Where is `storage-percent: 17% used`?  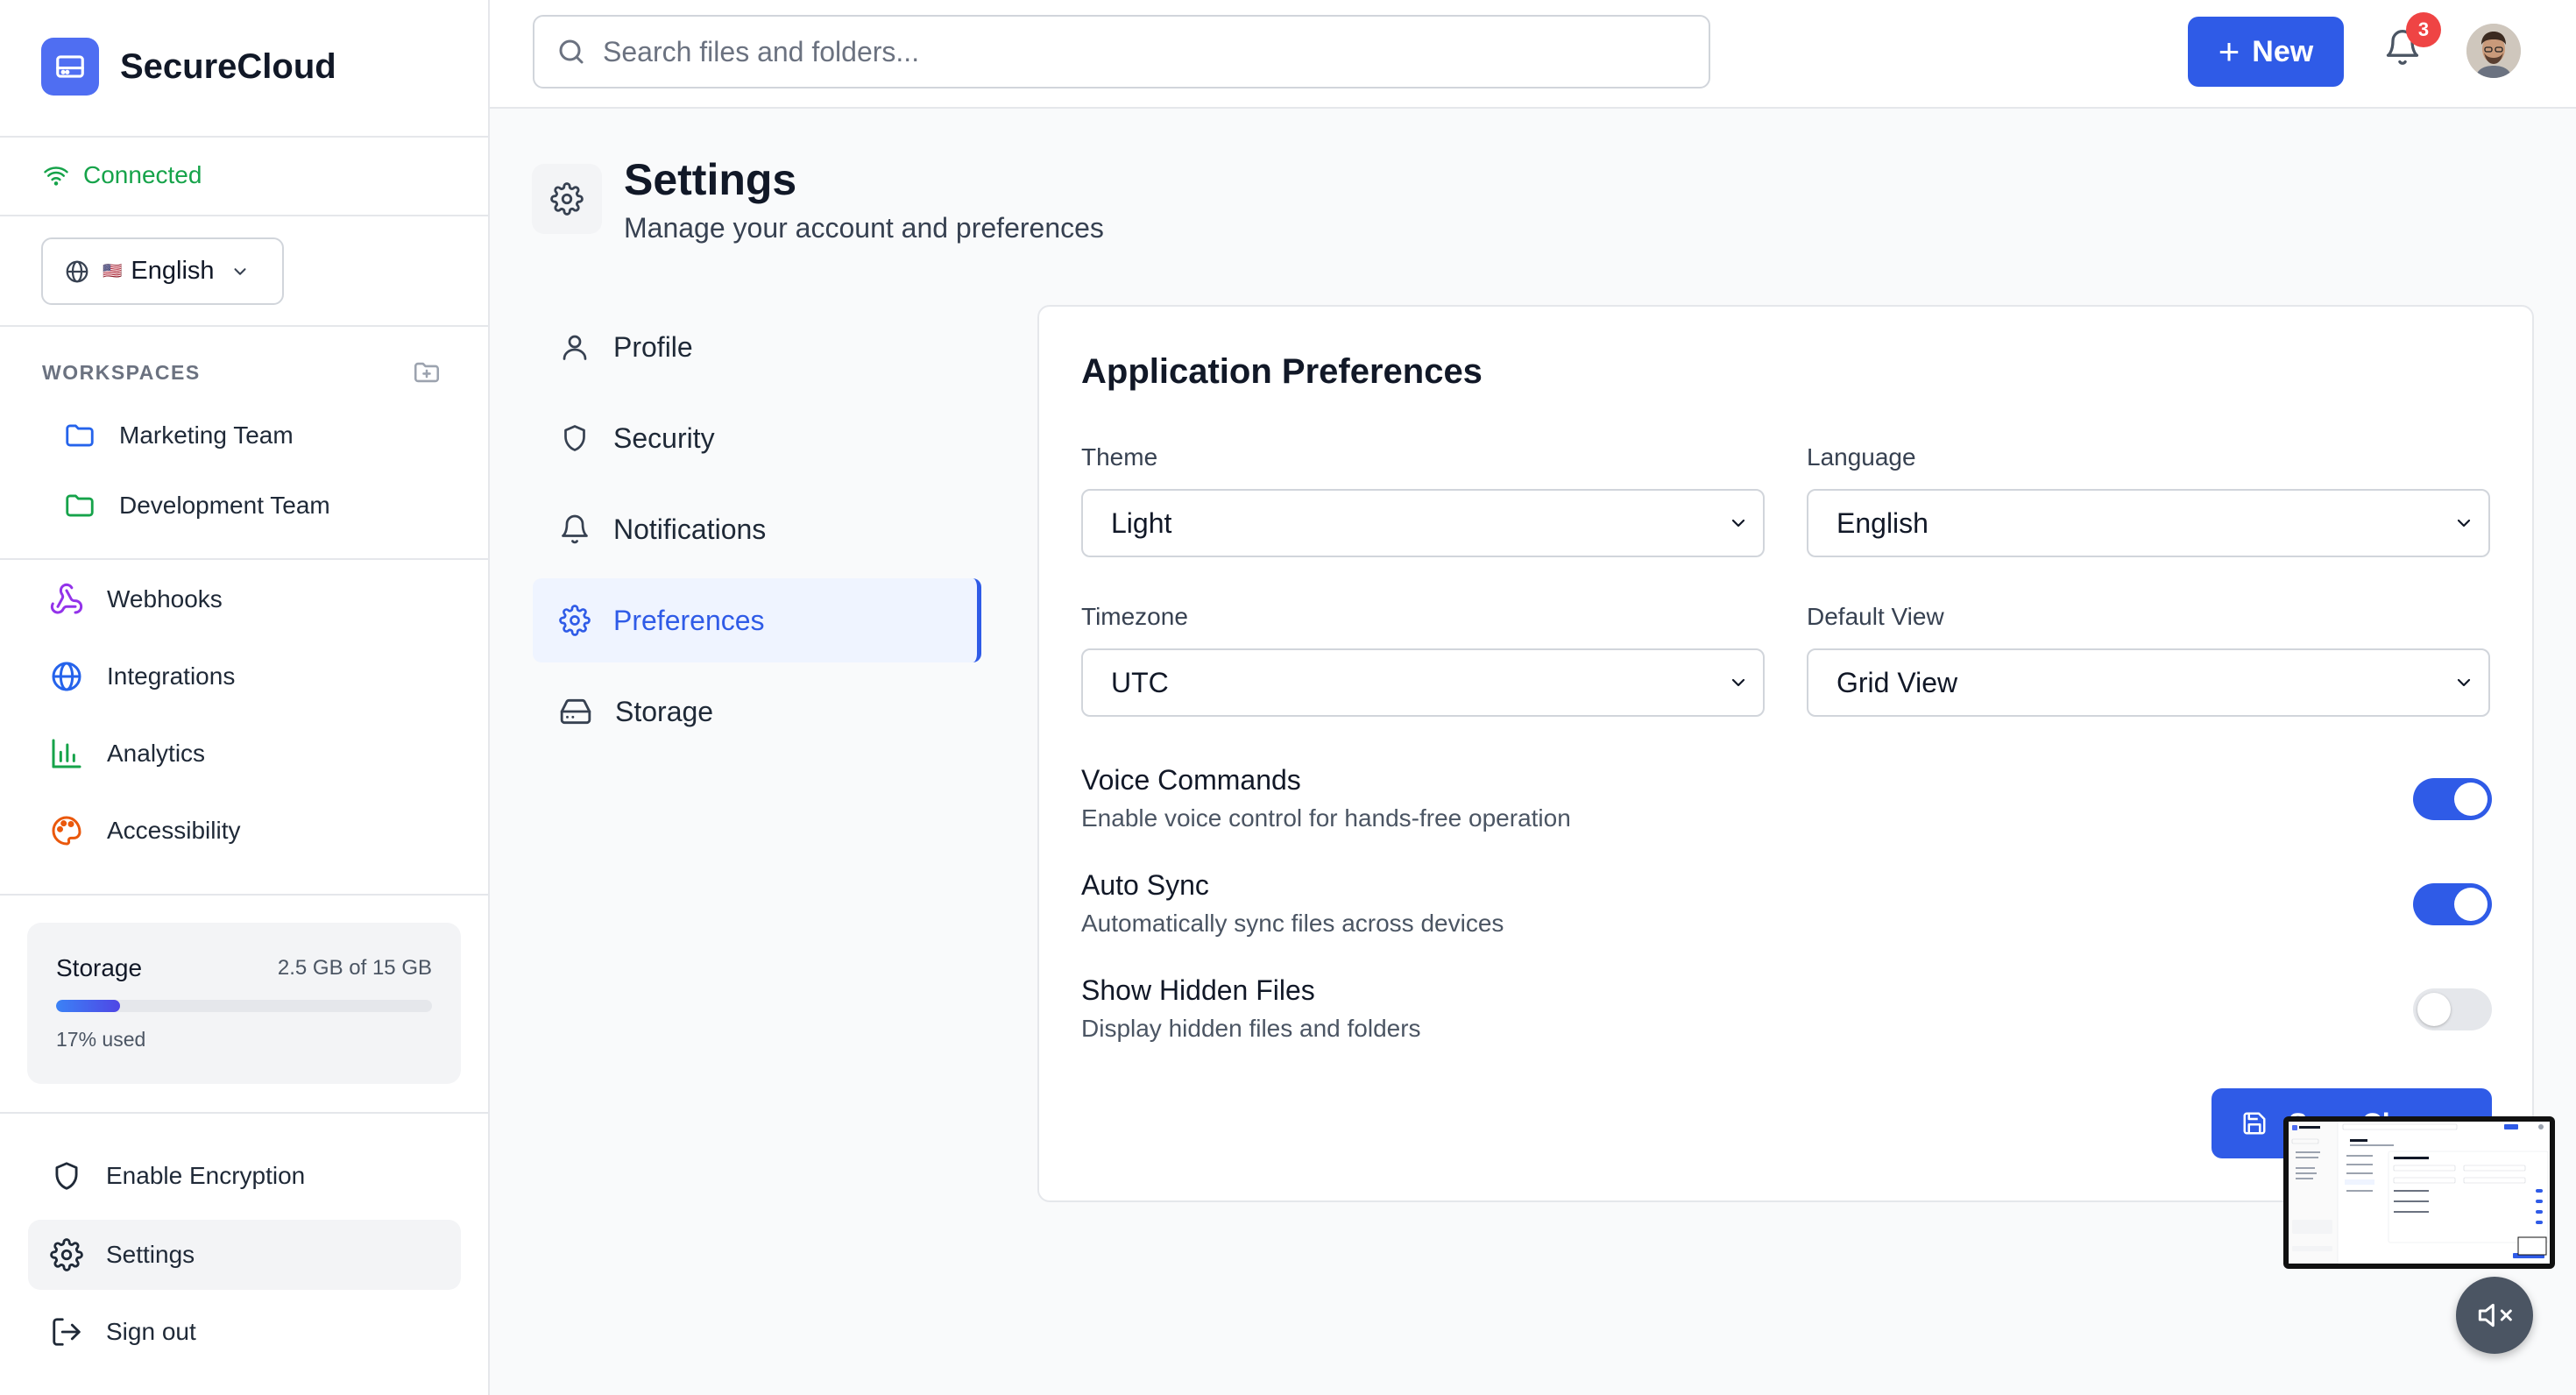
storage-percent: 17% used is located at coordinates (101, 1039).